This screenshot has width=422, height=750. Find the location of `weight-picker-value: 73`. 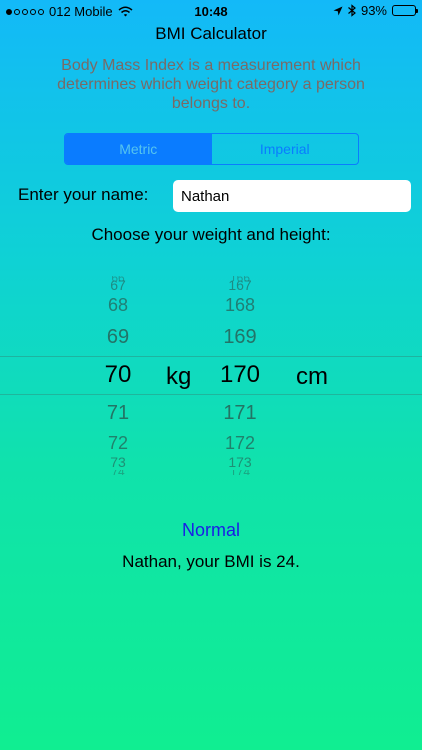

weight-picker-value: 73 is located at coordinates (118, 462).